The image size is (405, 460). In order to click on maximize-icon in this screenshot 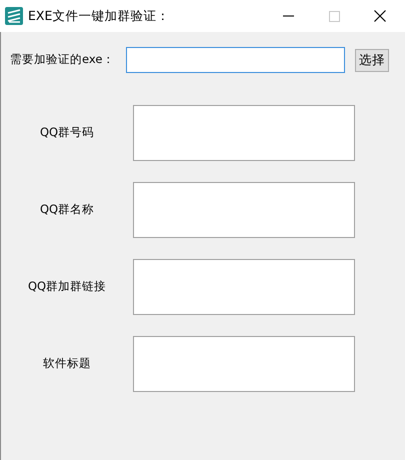, I will do `click(334, 16)`.